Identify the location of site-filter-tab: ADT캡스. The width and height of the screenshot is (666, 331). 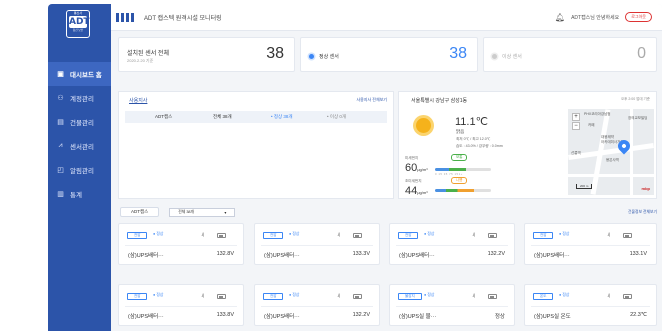
(140, 212).